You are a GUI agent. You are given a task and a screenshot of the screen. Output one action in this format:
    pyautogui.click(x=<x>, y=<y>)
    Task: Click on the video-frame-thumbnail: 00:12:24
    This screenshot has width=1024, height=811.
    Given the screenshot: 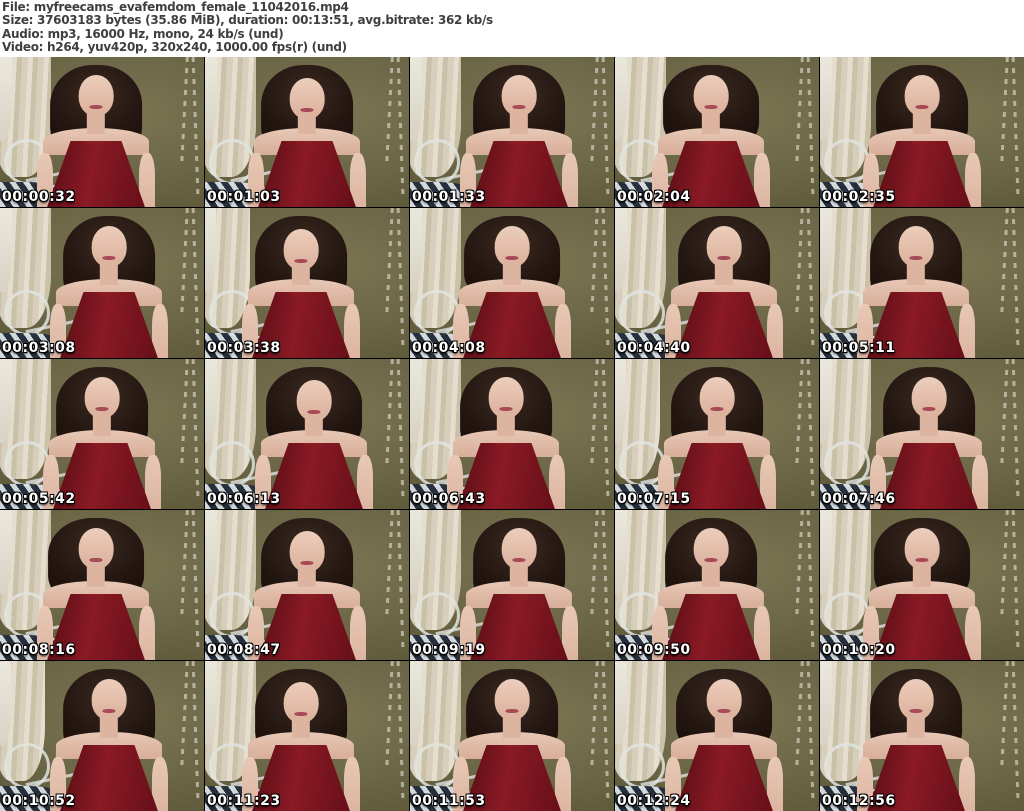 What is the action you would take?
    pyautogui.click(x=717, y=736)
    